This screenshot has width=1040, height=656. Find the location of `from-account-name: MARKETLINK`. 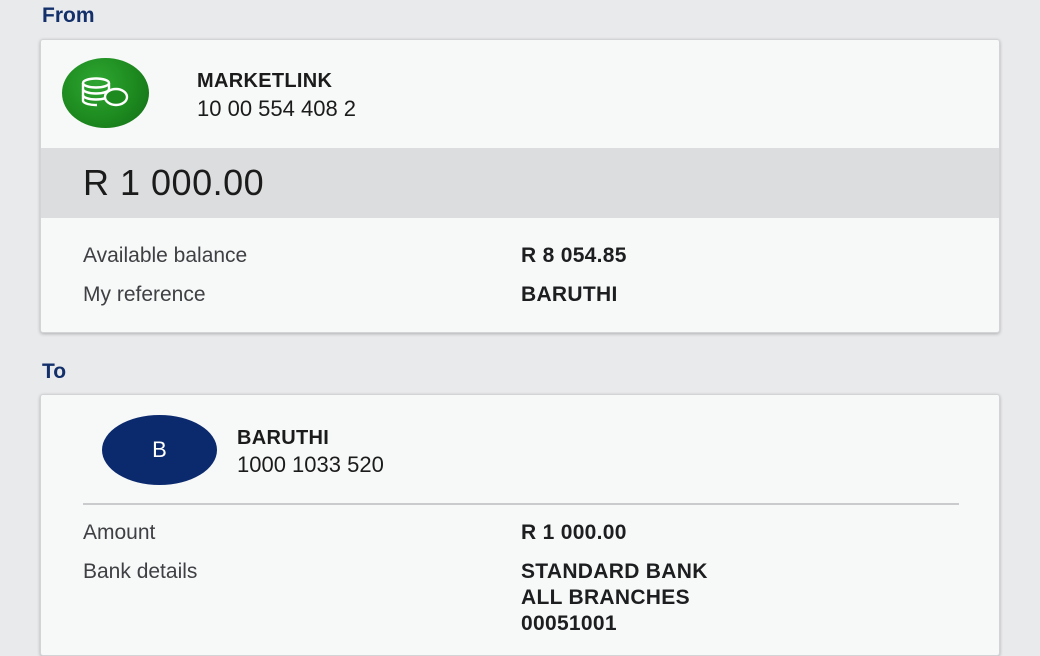

from-account-name: MARKETLINK is located at coordinates (265, 81).